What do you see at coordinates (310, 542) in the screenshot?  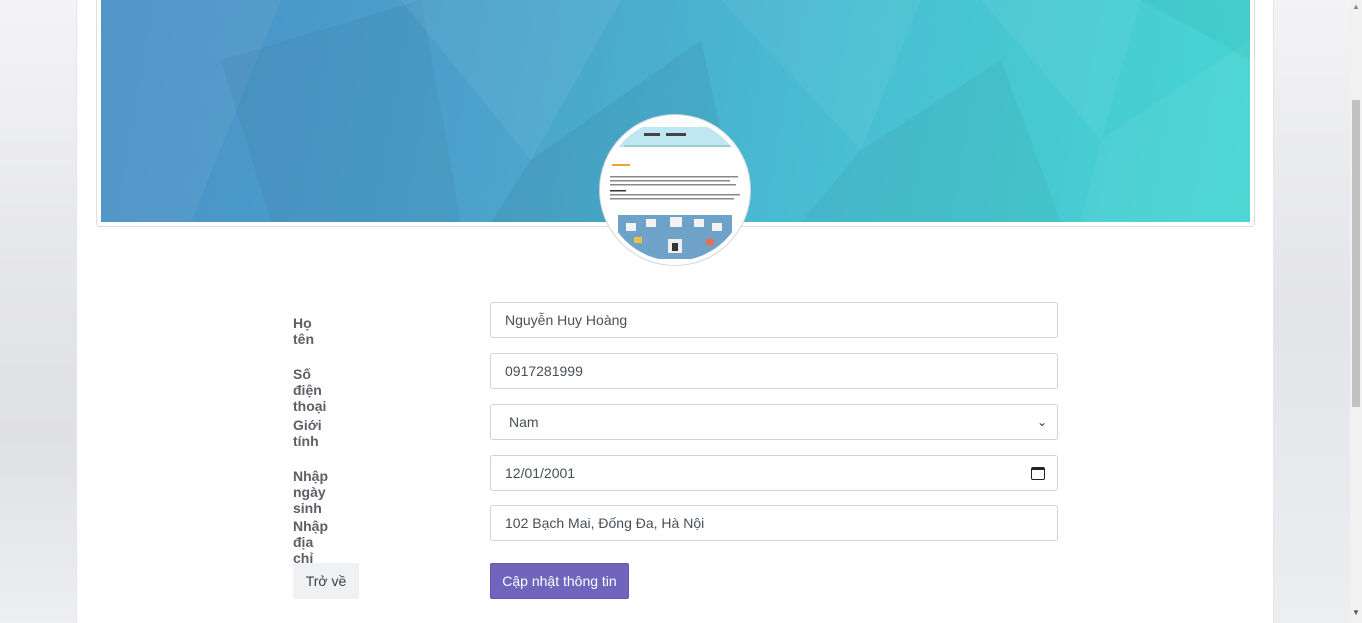 I see `address-label: Nhập địa chỉ` at bounding box center [310, 542].